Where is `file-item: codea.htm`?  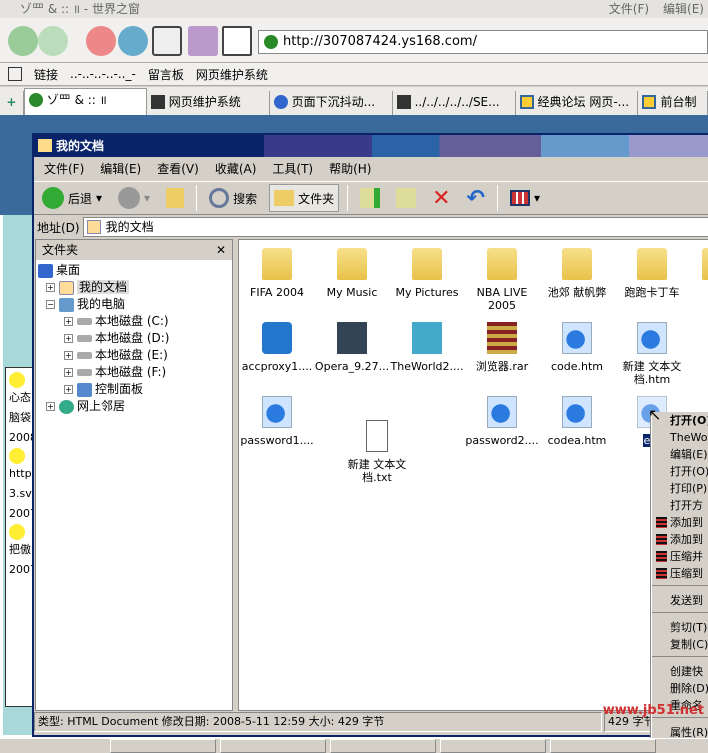
file-item: codea.htm is located at coordinates (577, 421).